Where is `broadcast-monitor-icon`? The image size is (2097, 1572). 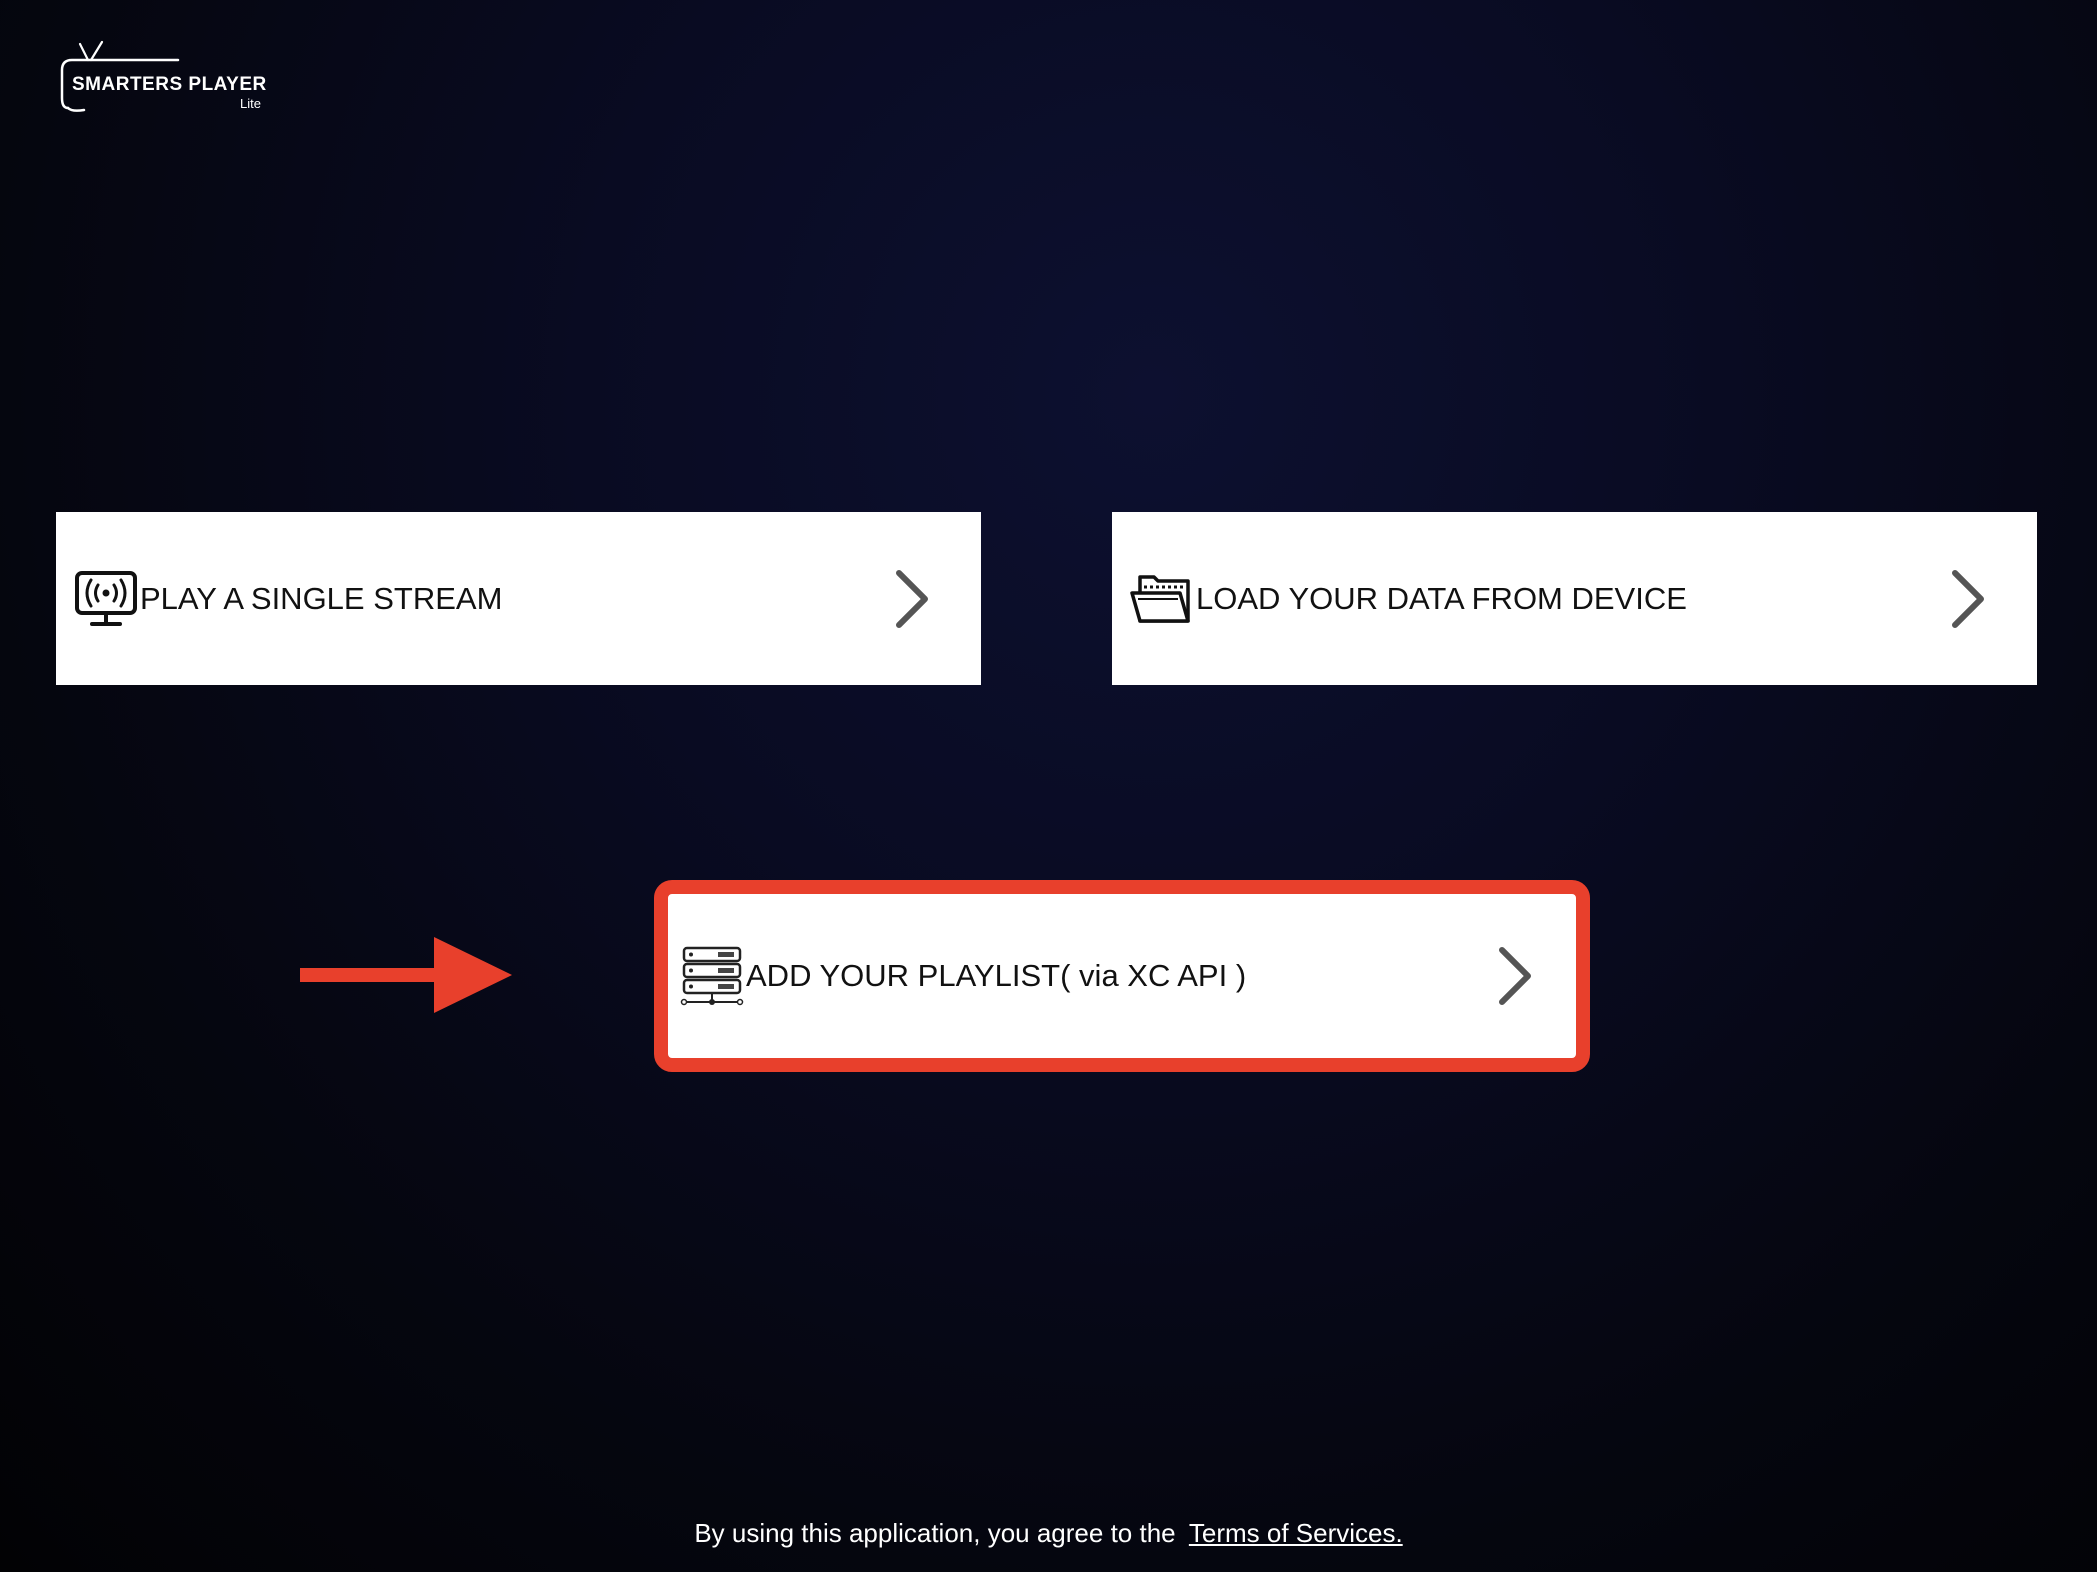
broadcast-monitor-icon is located at coordinates (106, 599).